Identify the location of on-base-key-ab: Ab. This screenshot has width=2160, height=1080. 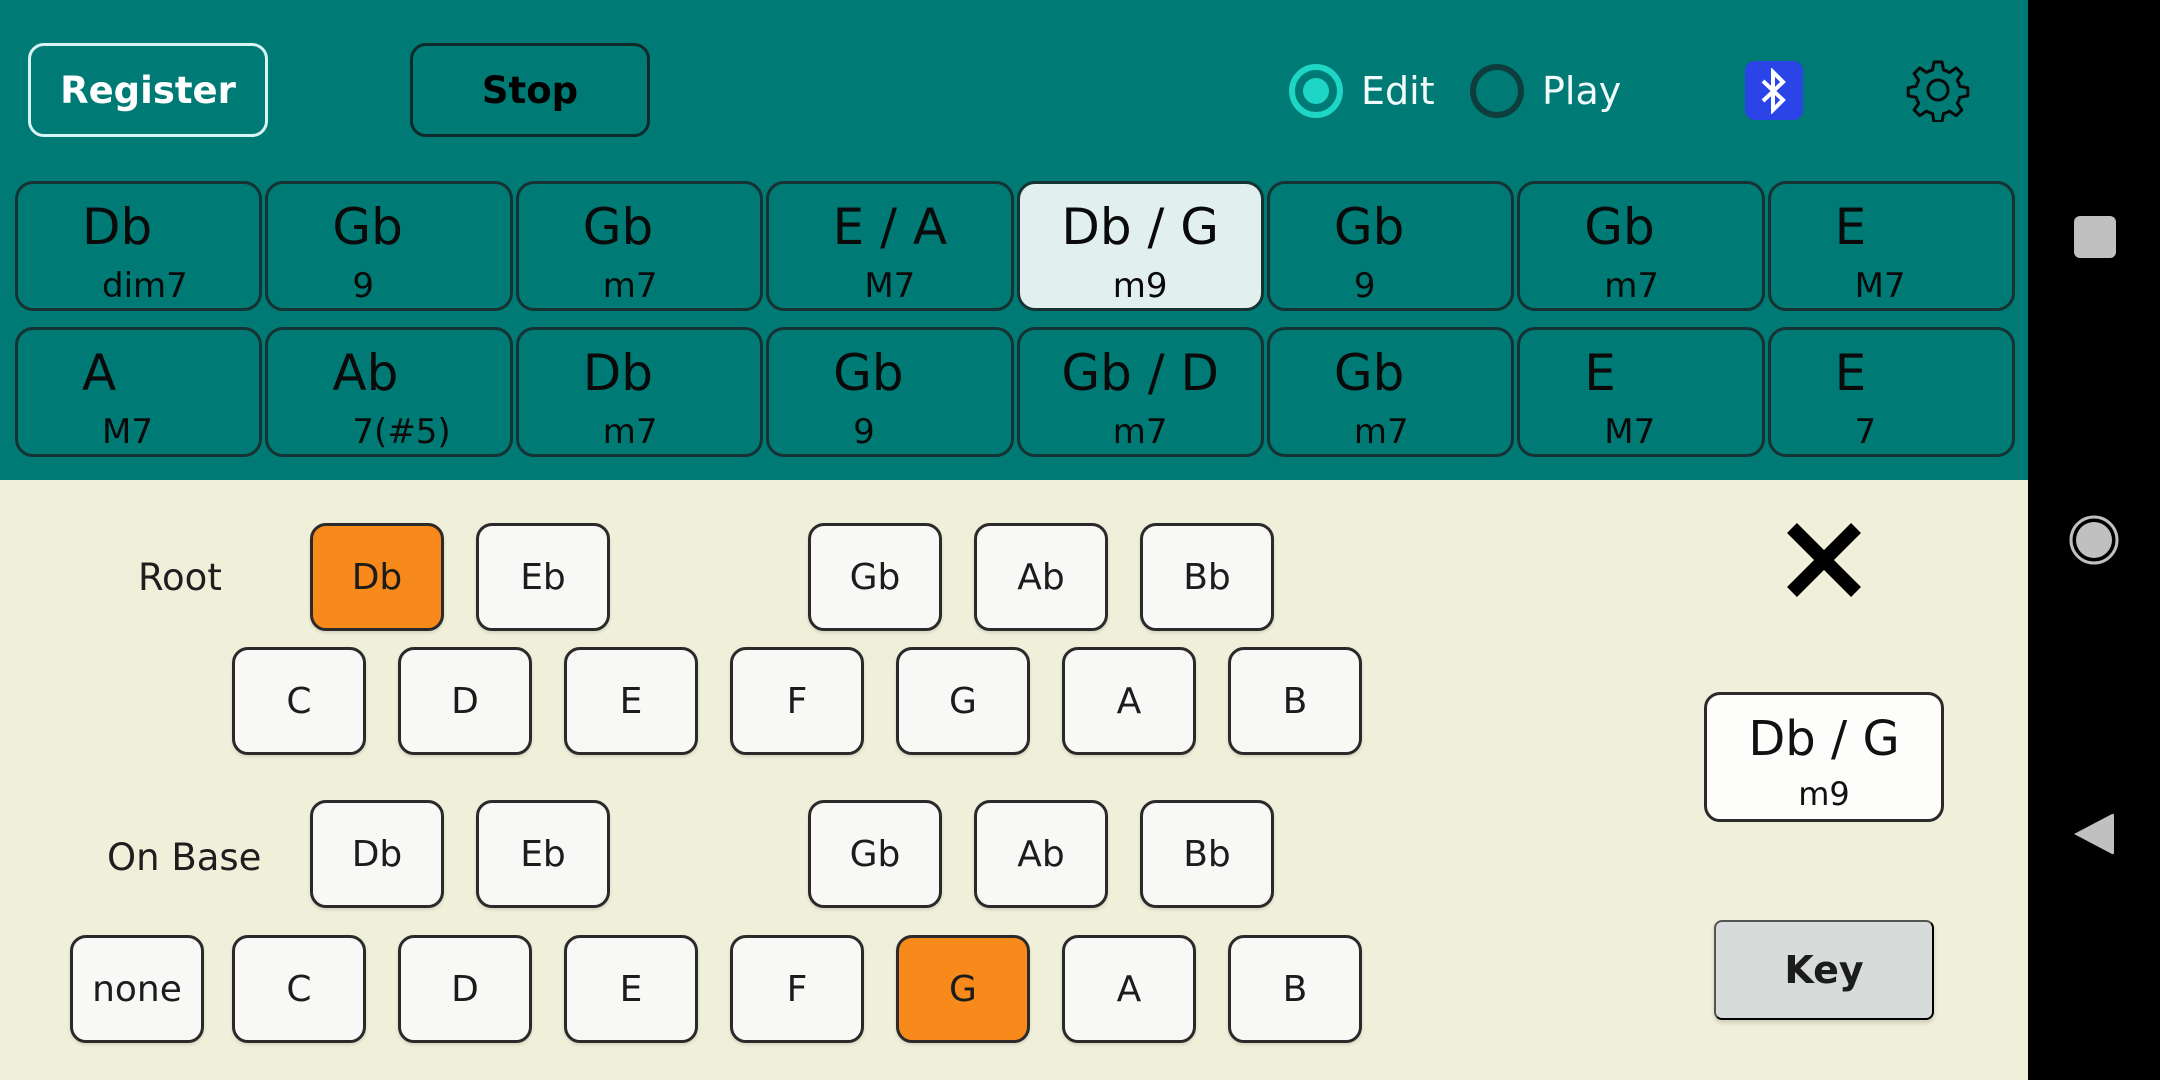
(1041, 854).